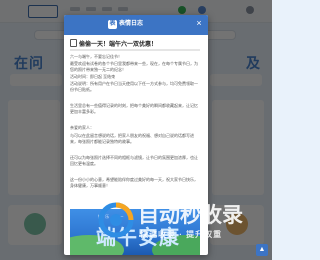 Image resolution: width=320 pixels, height=260 pixels. Describe the element at coordinates (262, 250) in the screenshot. I see `scroll-to-top-button: ▲` at that location.